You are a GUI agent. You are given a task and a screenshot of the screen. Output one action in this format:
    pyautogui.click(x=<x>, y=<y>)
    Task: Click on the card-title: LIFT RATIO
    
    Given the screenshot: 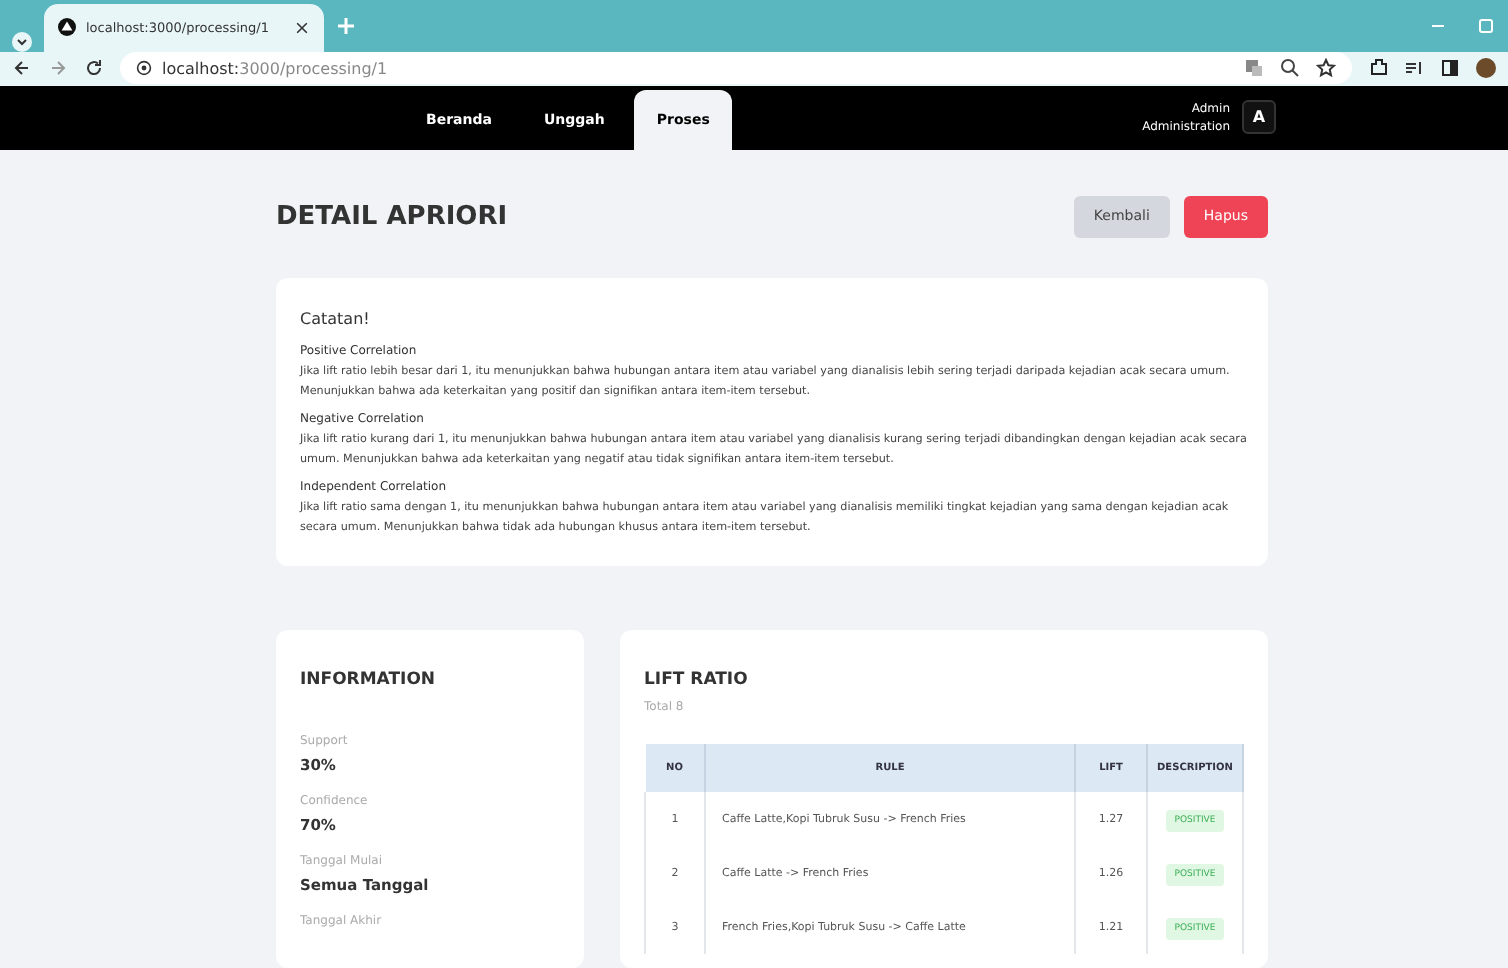 What is the action you would take?
    pyautogui.click(x=697, y=680)
    